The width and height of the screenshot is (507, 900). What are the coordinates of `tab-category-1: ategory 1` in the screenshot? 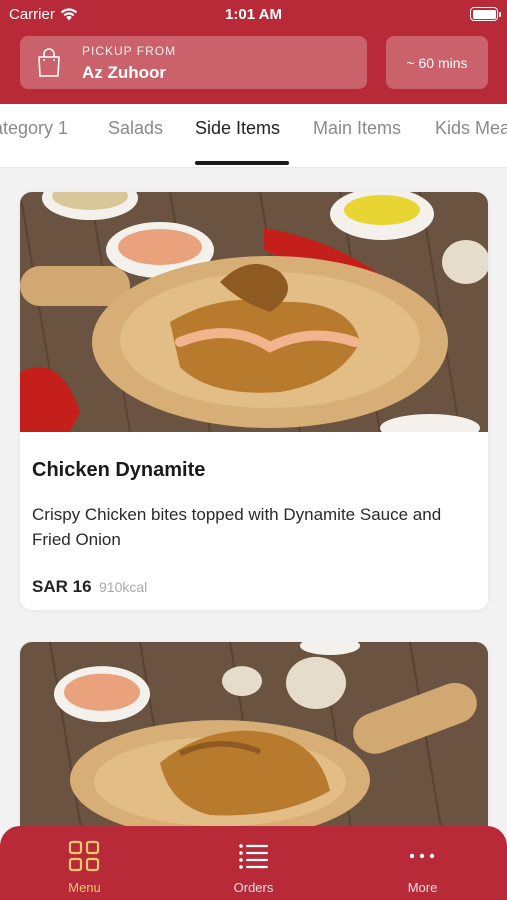 It's located at (34, 128).